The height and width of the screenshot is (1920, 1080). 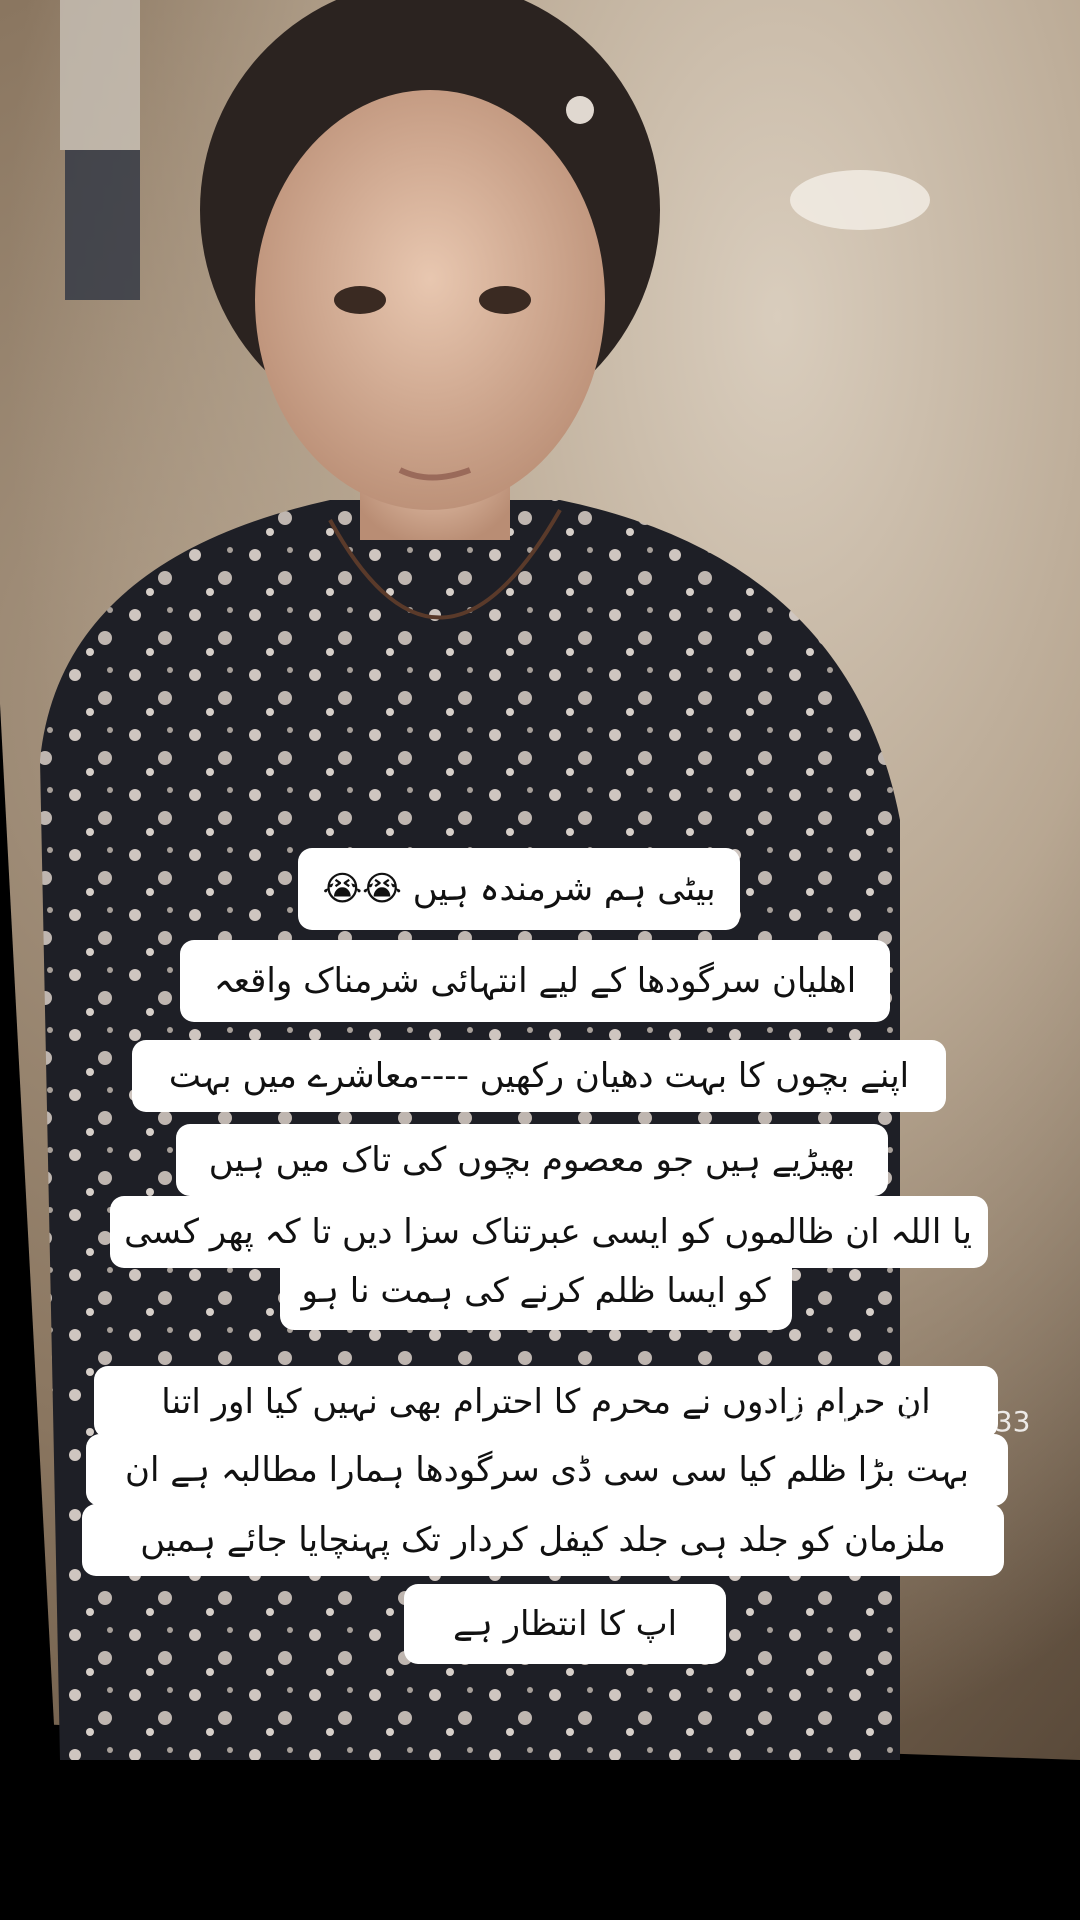 I want to click on caption-line-1: بیٹی ہم شرمندہ ہیں 😭😭, so click(x=519, y=889).